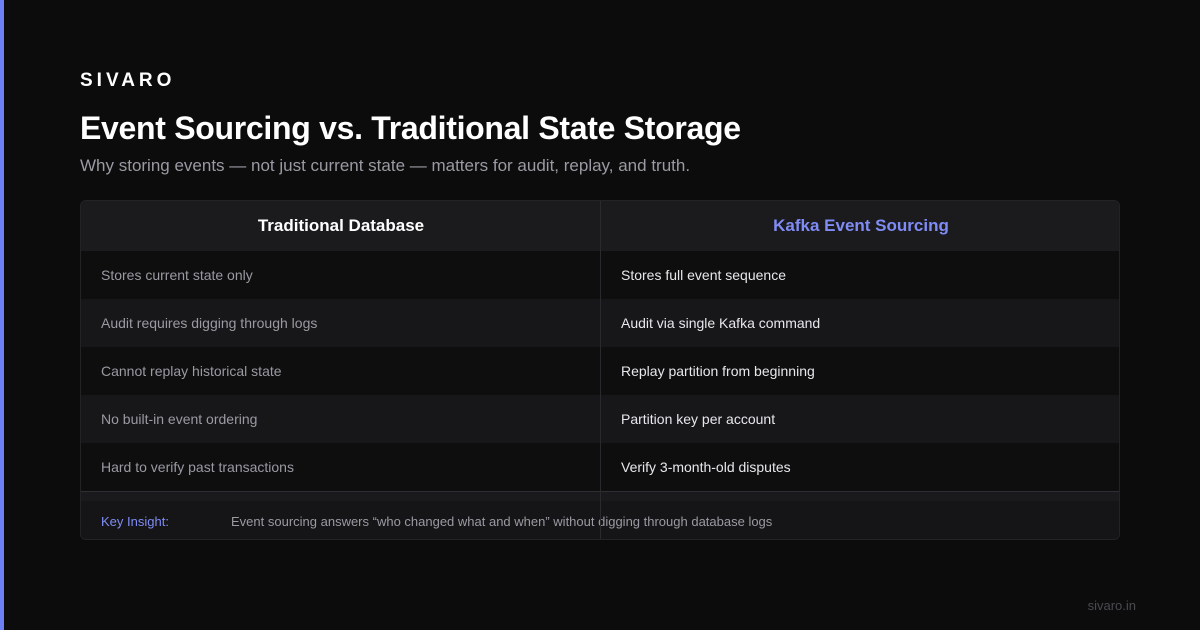  What do you see at coordinates (209, 323) in the screenshot?
I see `cell-traditional: Audit requires digging through logs` at bounding box center [209, 323].